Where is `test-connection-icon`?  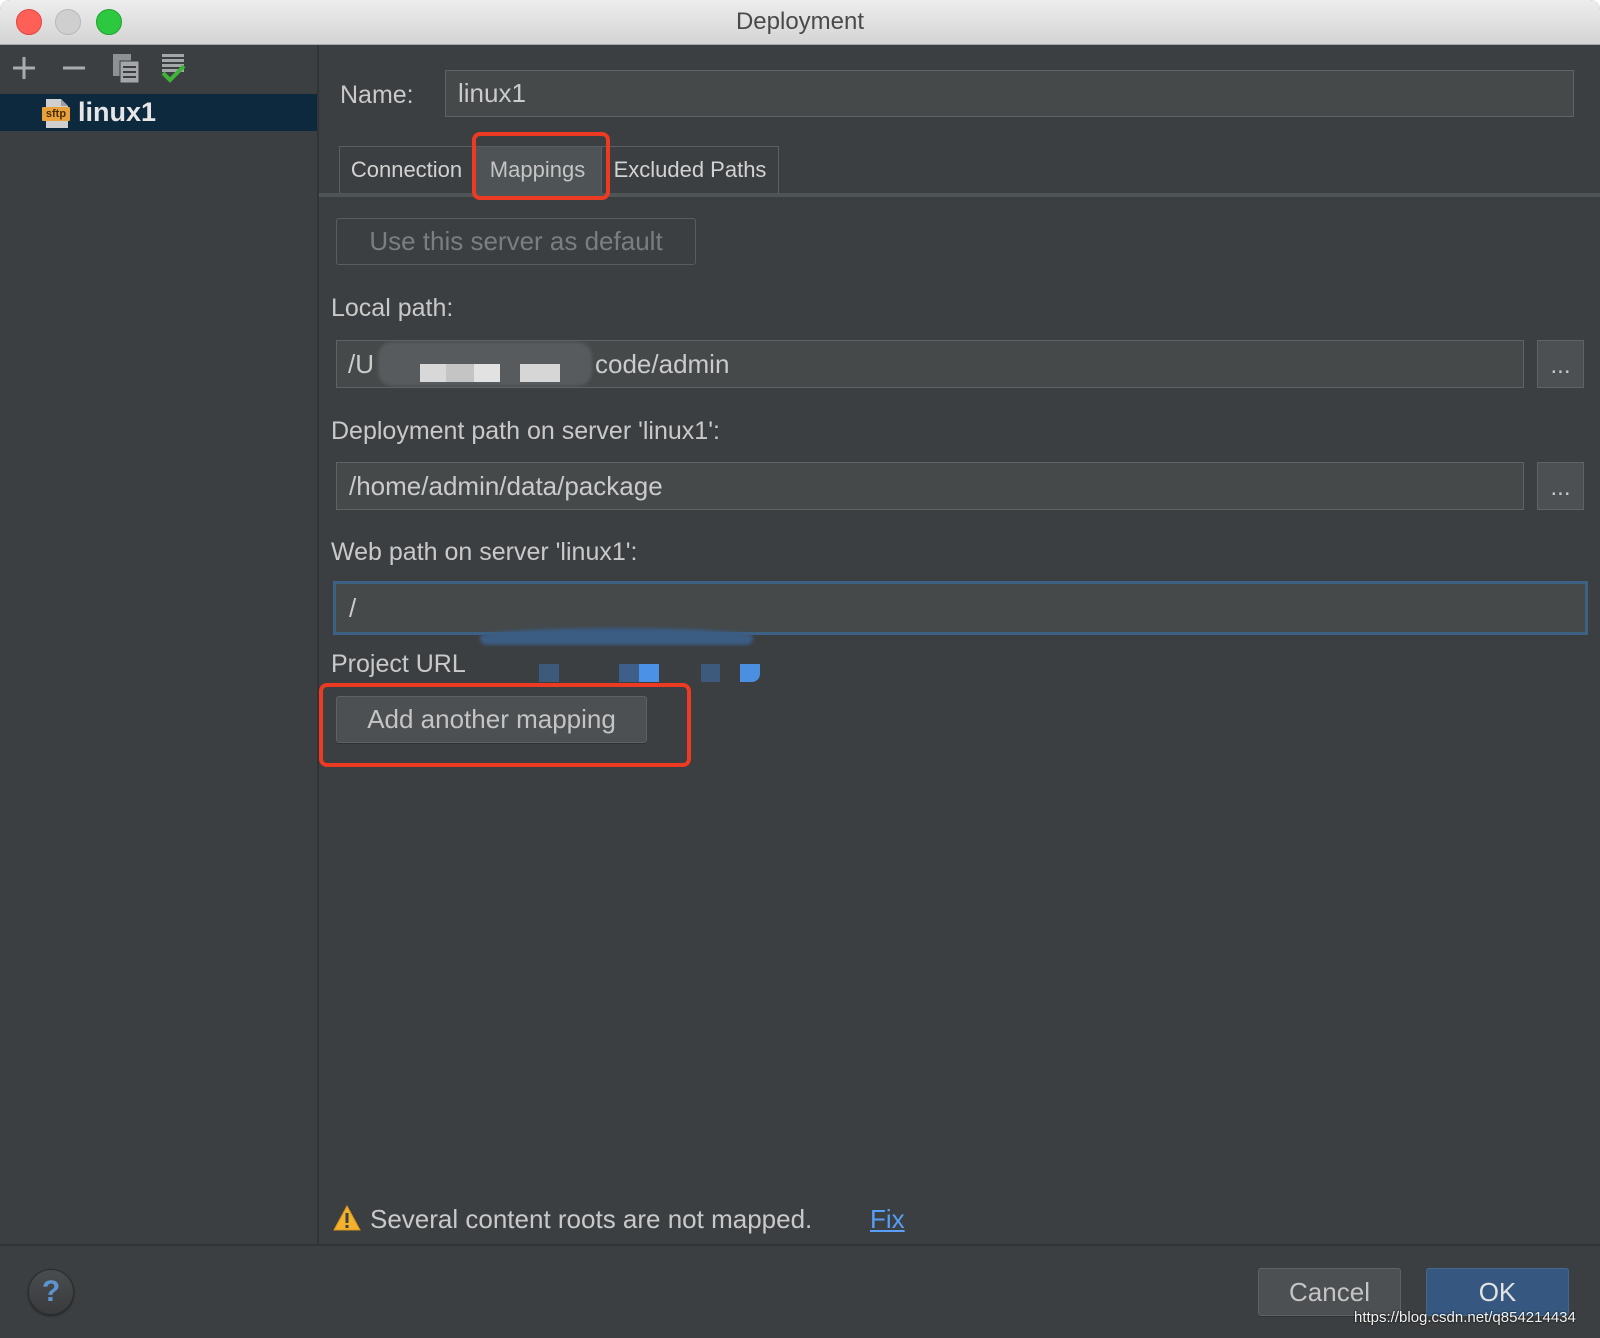 test-connection-icon is located at coordinates (173, 68).